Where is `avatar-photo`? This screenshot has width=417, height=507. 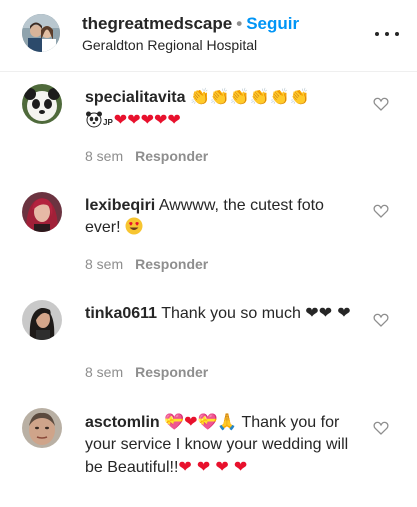 avatar-photo is located at coordinates (41, 33).